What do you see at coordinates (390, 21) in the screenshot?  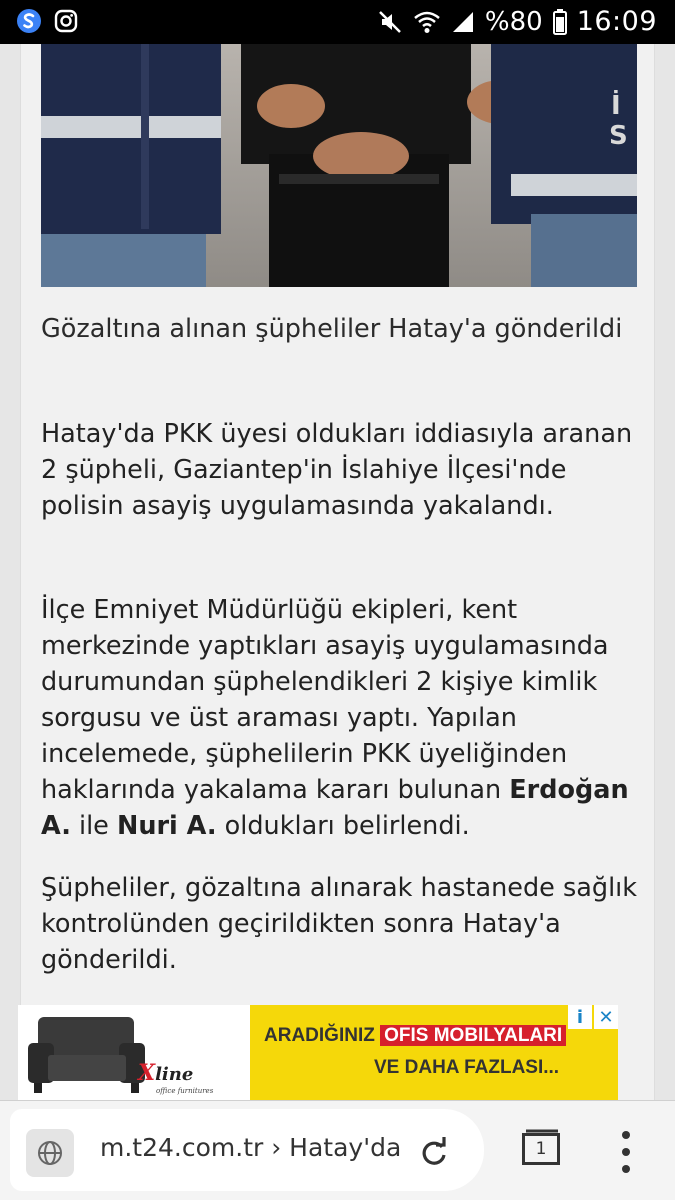 I see `mute-icon` at bounding box center [390, 21].